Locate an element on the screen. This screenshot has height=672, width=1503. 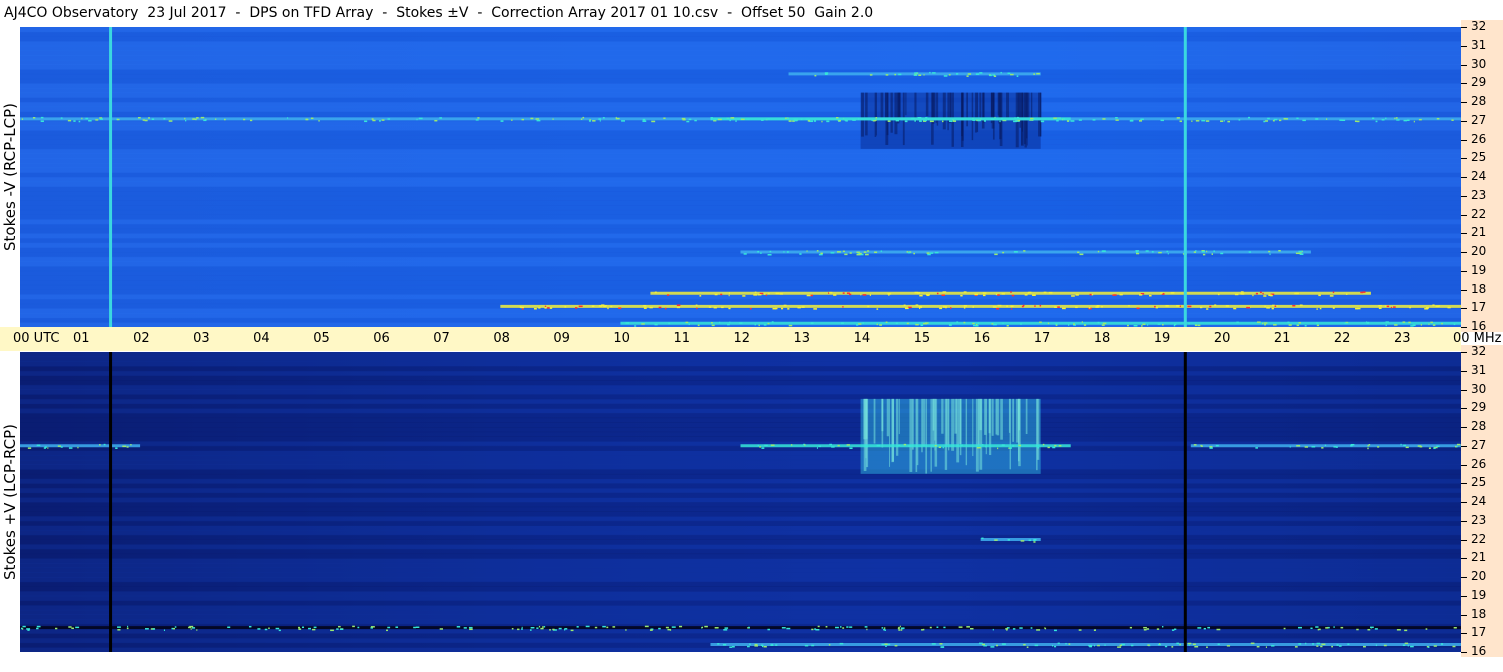
top-panel-label: Stokes -V (RCP-LCP) is located at coordinates (10, 177).